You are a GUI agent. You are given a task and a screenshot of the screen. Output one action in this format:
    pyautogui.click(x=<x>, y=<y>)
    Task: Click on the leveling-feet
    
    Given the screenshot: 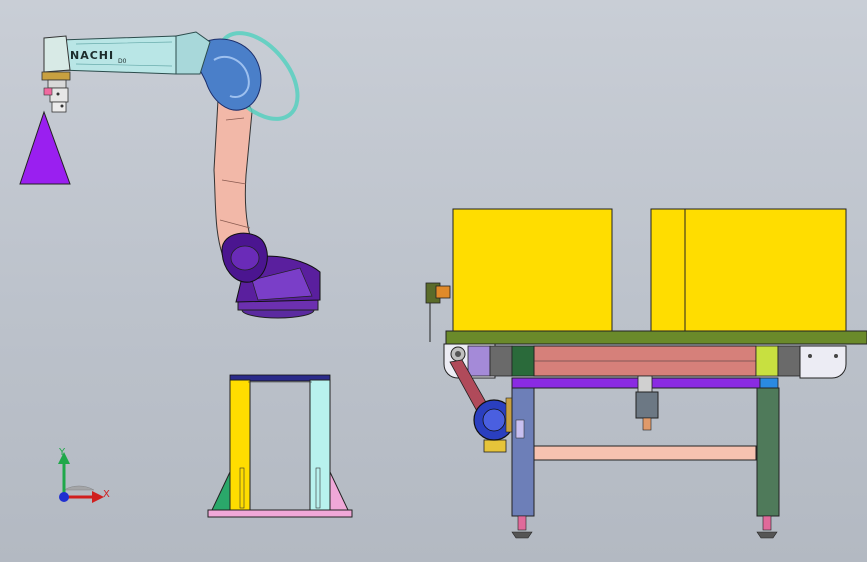 What is the action you would take?
    pyautogui.click(x=644, y=527)
    